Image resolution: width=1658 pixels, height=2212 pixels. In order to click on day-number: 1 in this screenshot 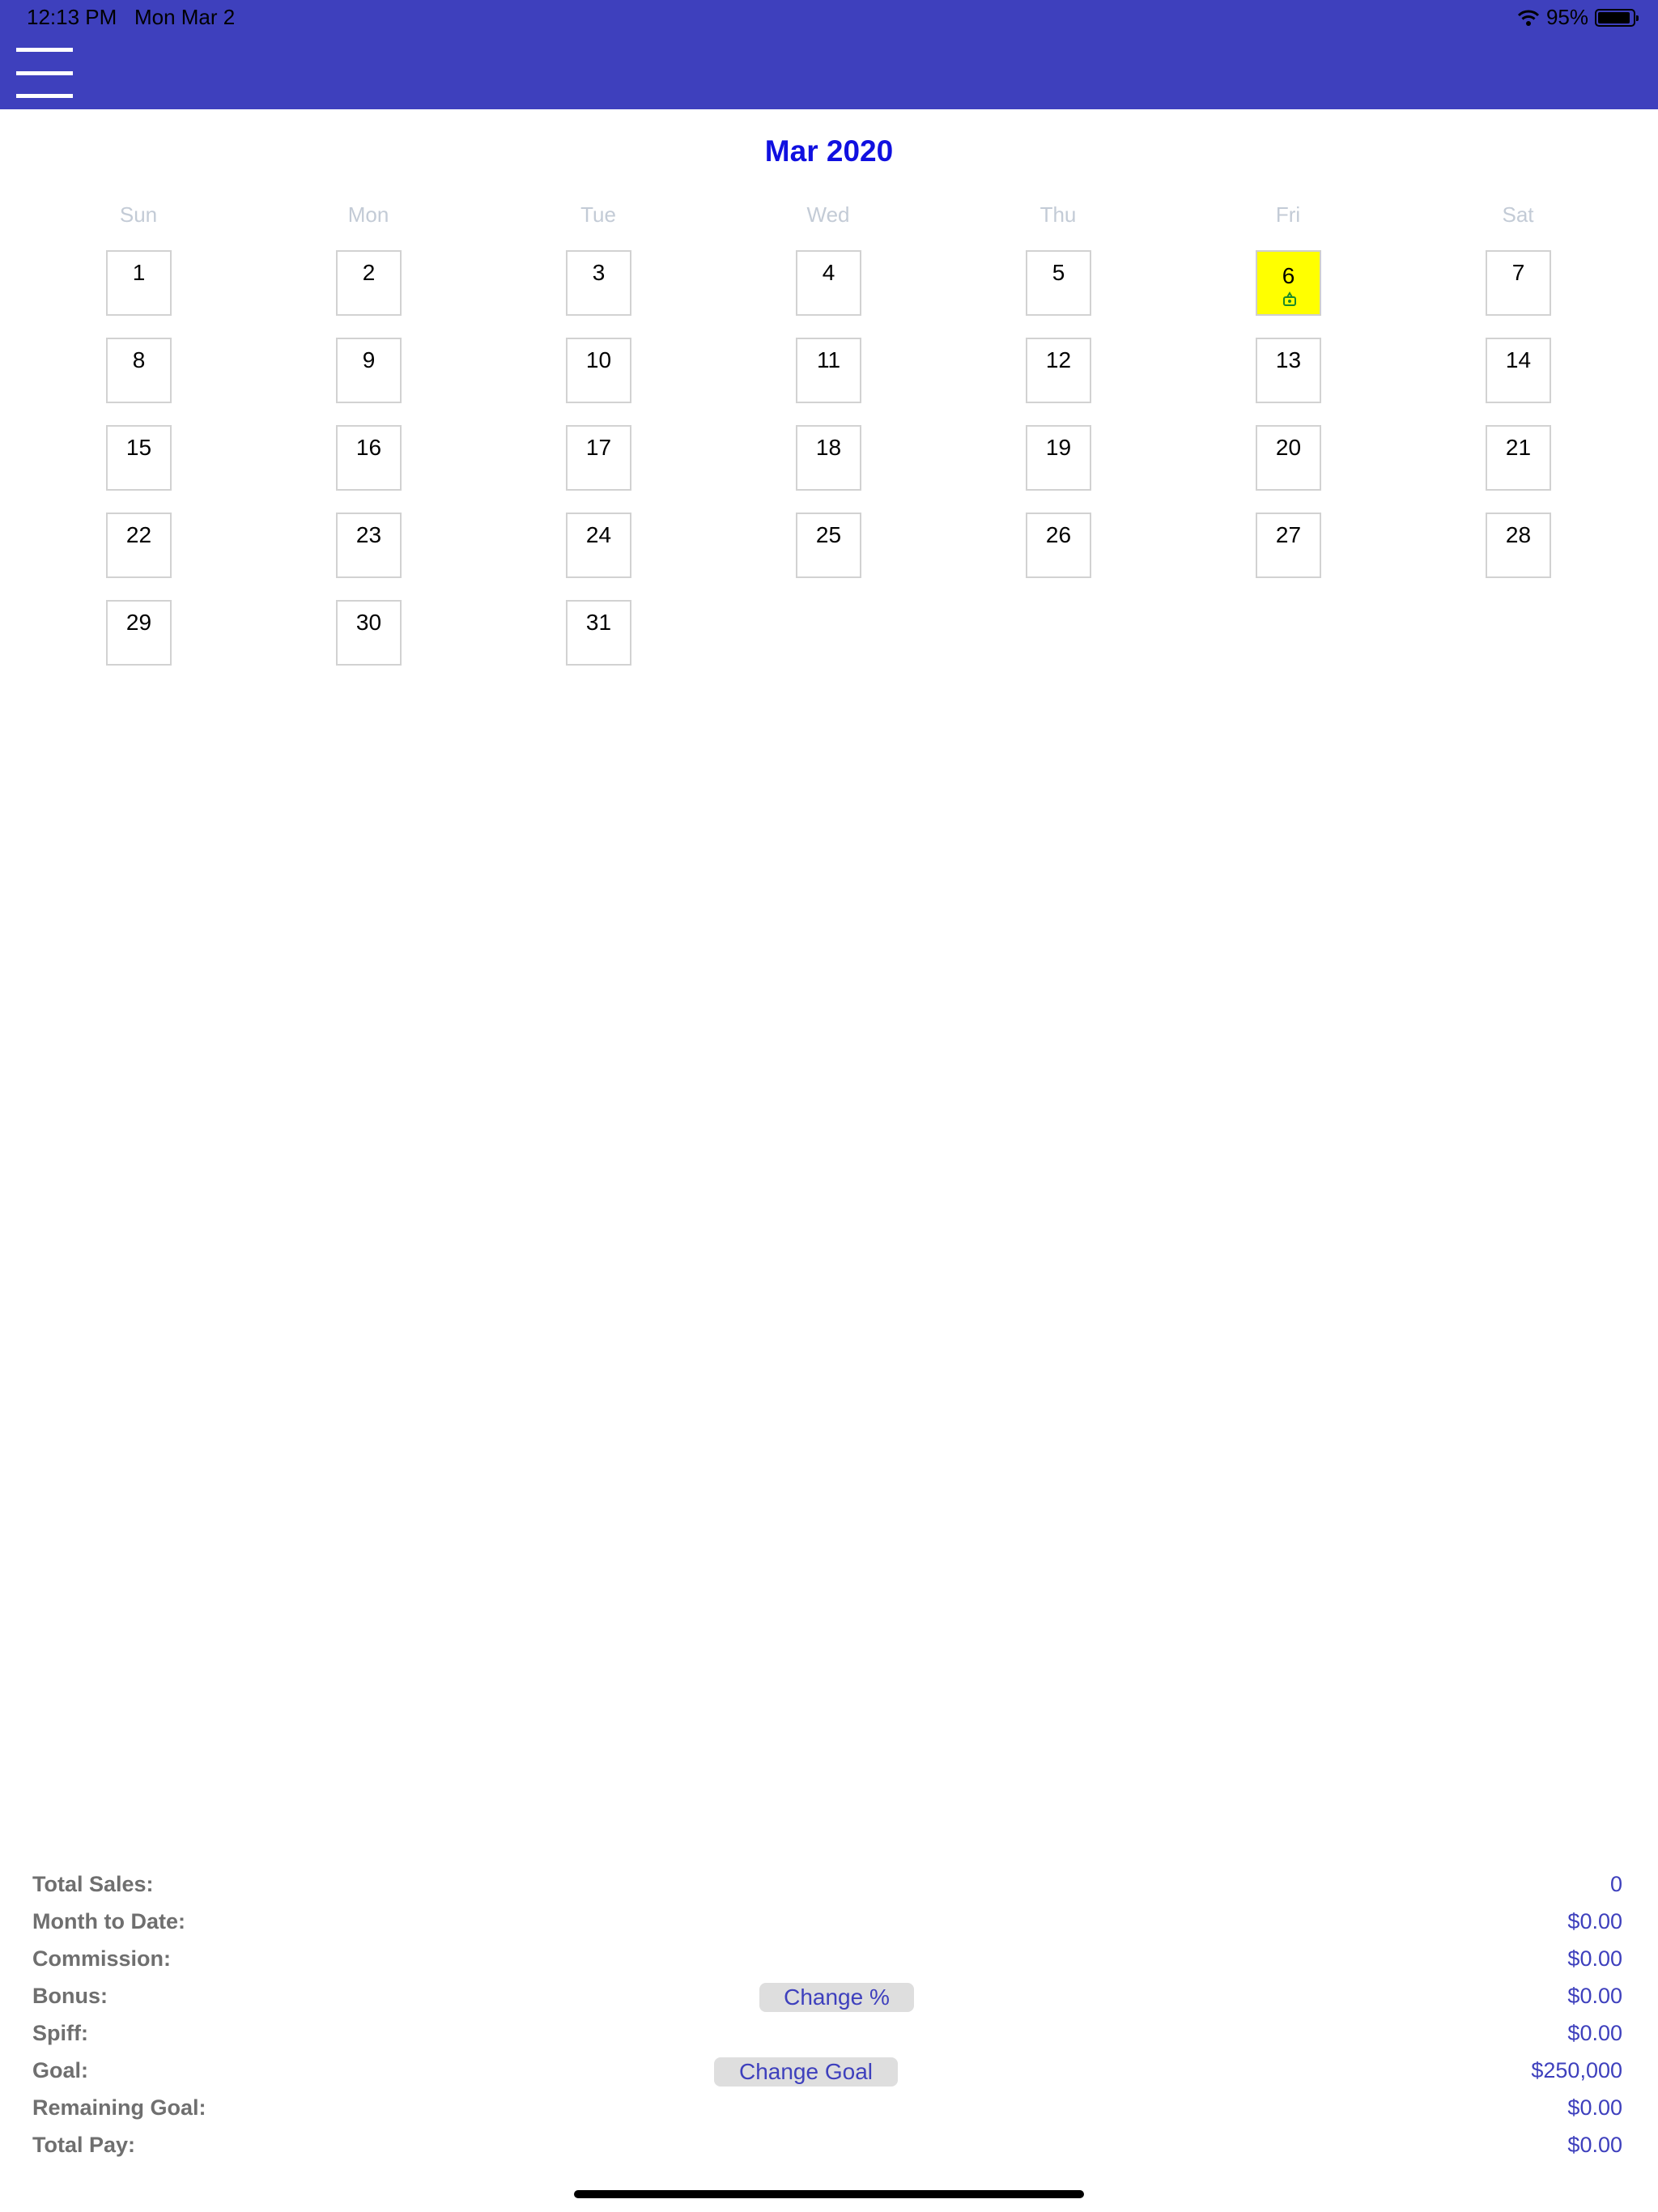, I will do `click(139, 272)`.